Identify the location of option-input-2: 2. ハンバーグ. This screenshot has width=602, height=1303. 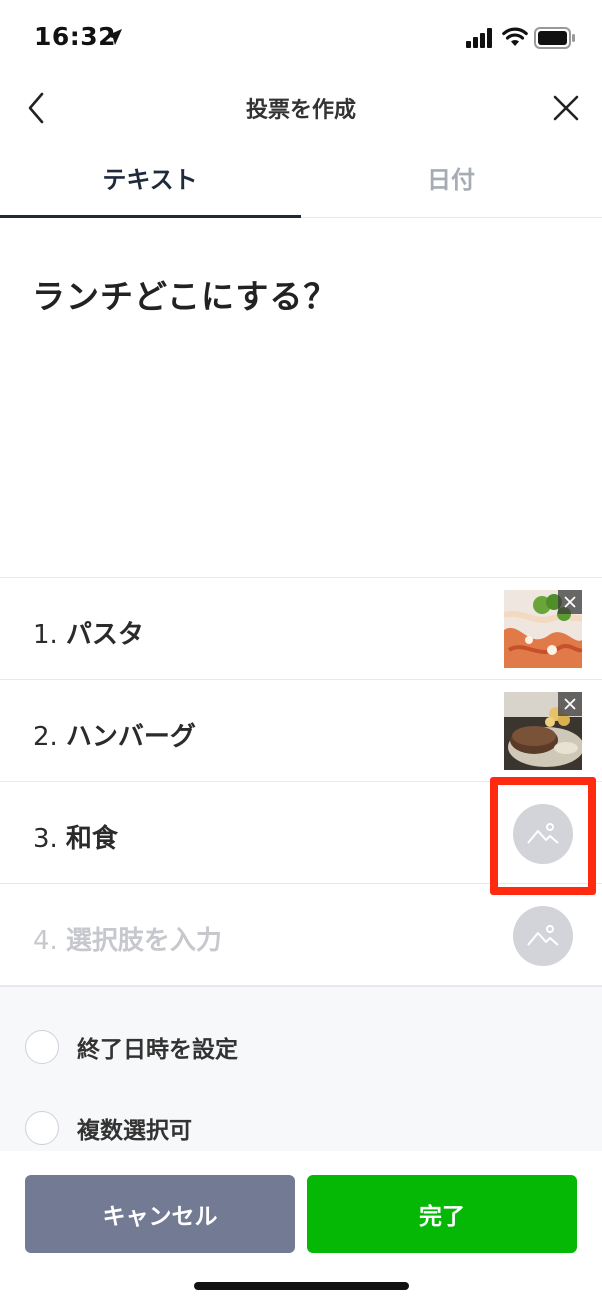
(114, 734).